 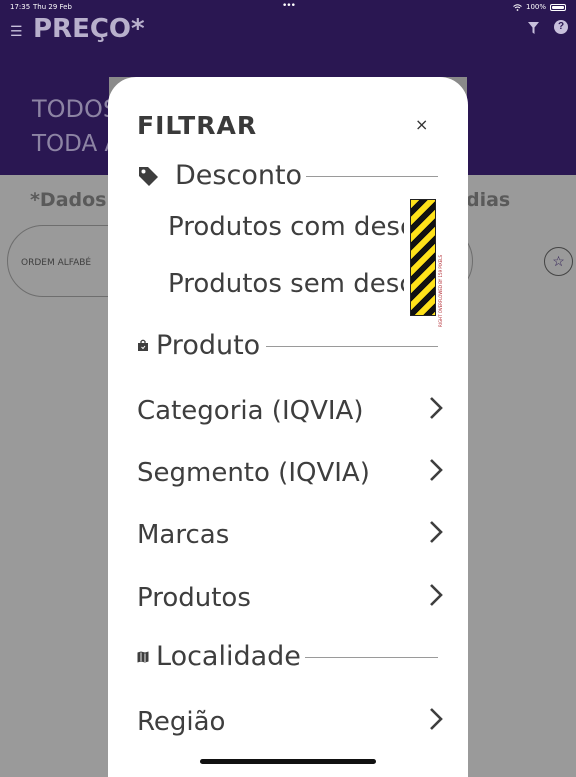 I want to click on banner-line-2: TODA A, so click(x=76, y=144).